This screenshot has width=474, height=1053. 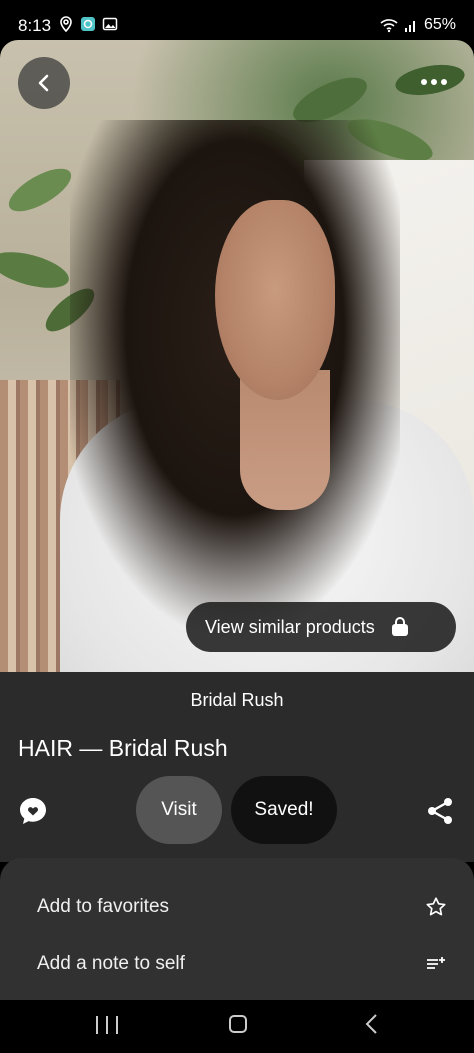 I want to click on more-dots-icon, so click(x=424, y=82).